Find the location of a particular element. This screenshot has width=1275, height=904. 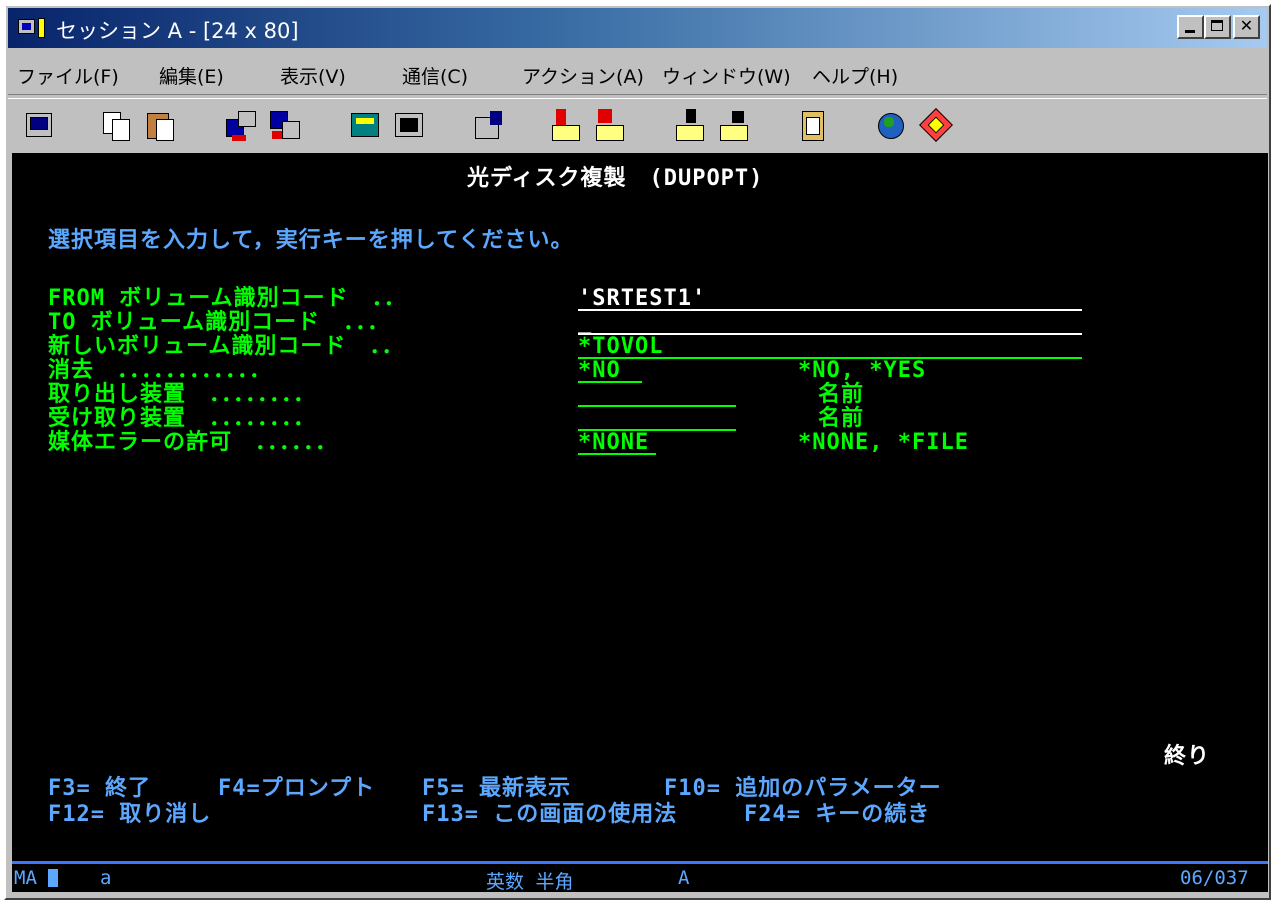

menu-edit: 編集(E) is located at coordinates (191, 75).